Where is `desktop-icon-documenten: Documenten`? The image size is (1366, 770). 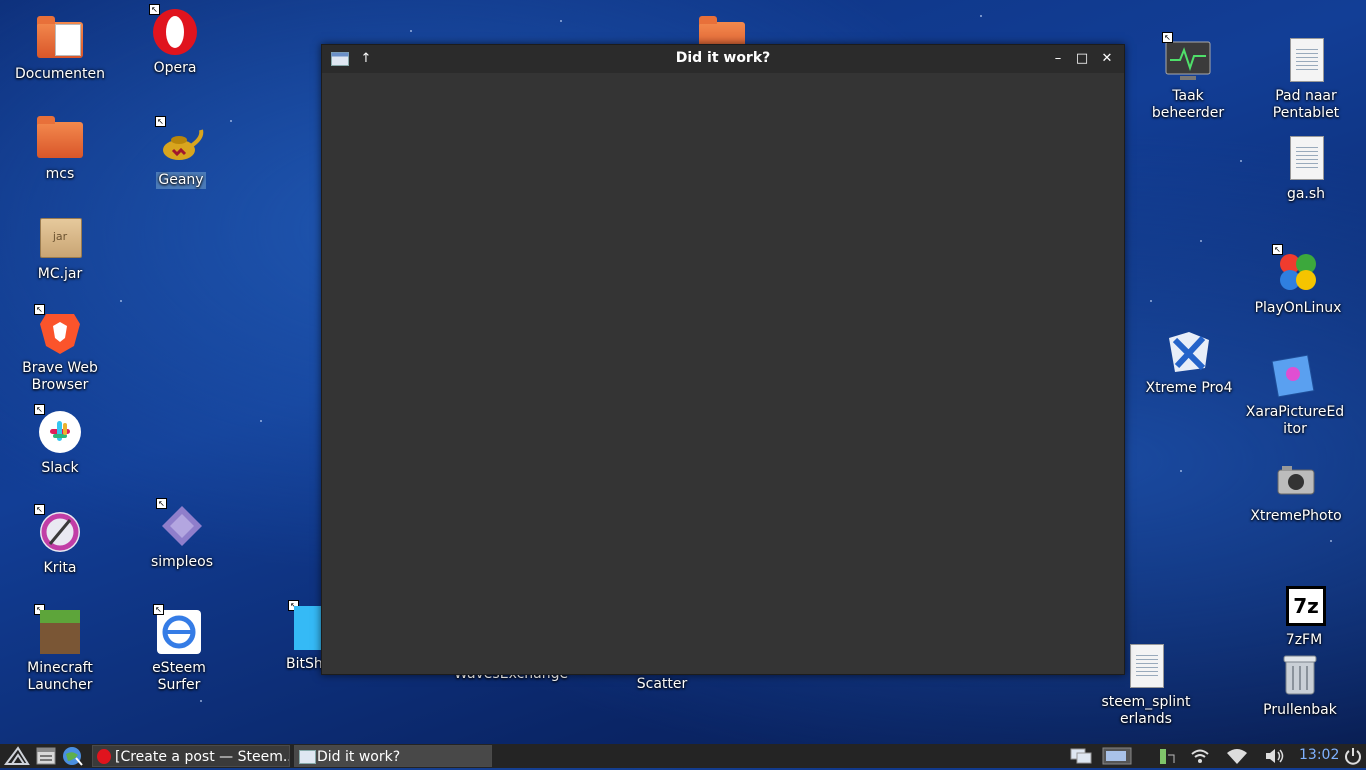 desktop-icon-documenten: Documenten is located at coordinates (60, 48).